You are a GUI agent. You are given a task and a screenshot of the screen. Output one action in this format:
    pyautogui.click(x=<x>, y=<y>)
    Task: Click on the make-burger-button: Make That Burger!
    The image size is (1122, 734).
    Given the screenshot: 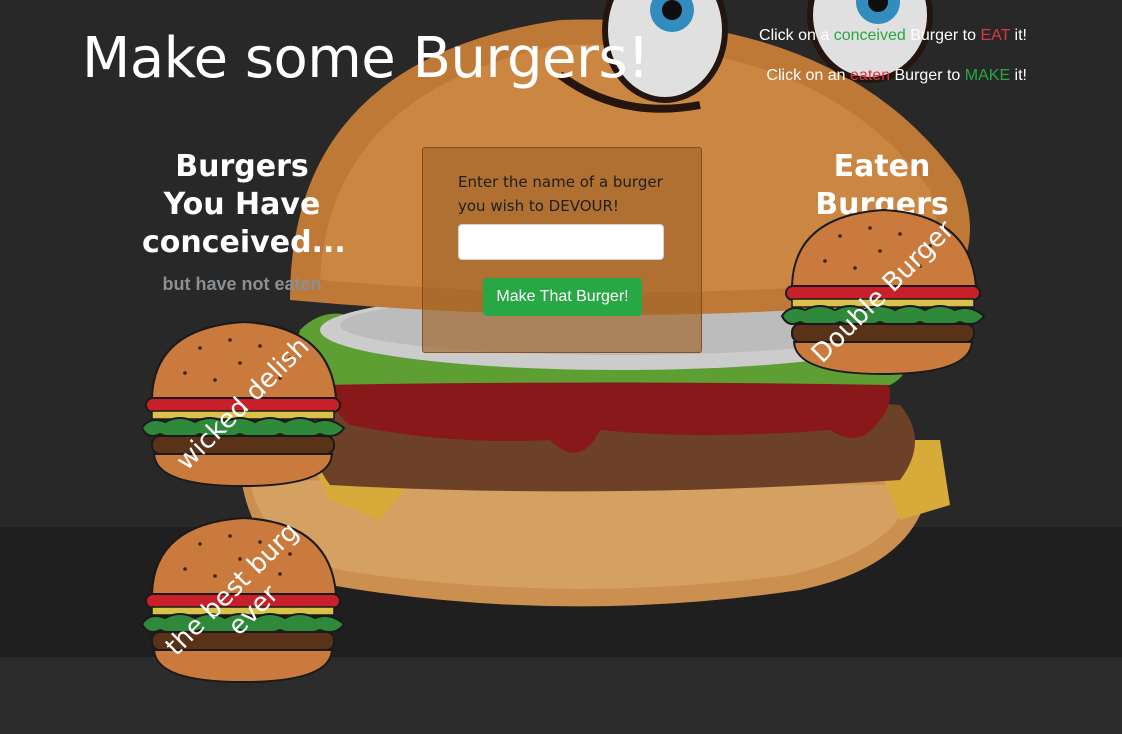 What is the action you would take?
    pyautogui.click(x=562, y=297)
    